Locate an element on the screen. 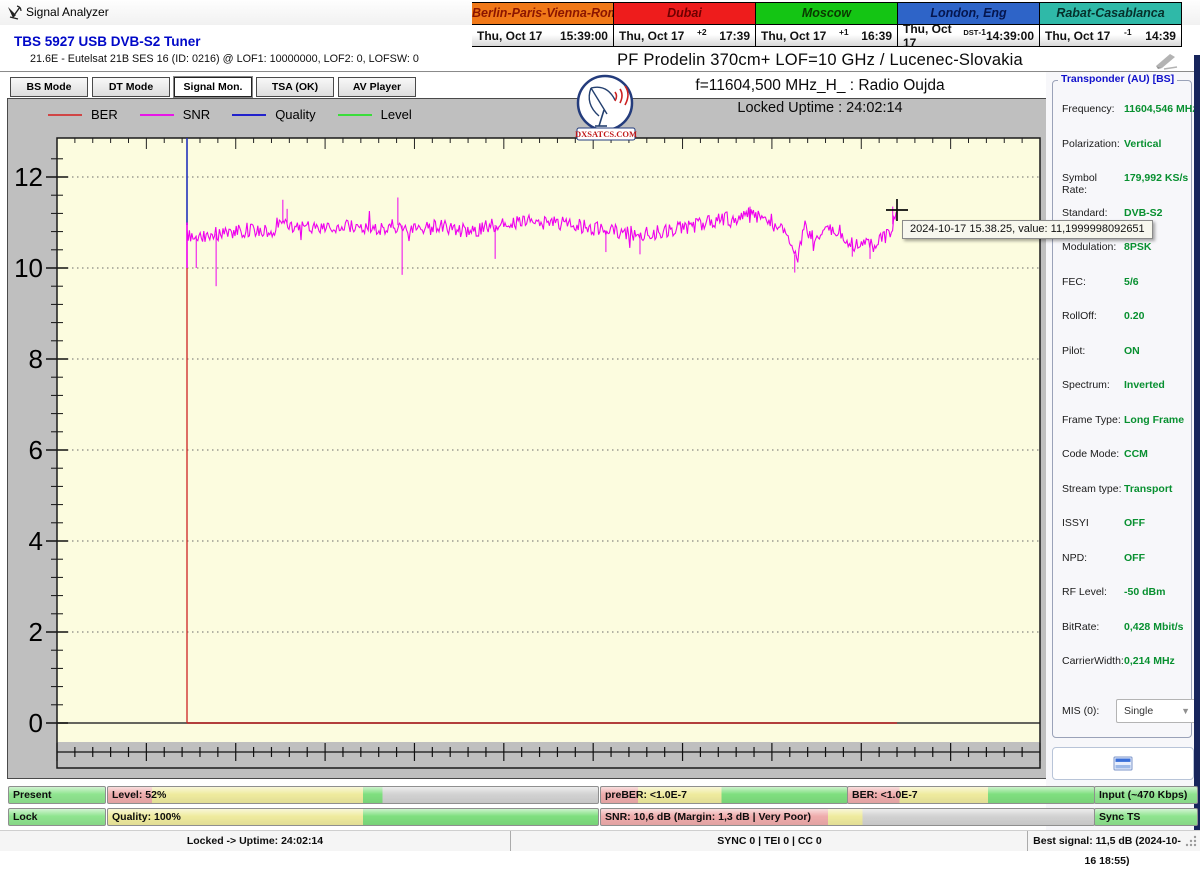  clock-cell: Moscow Thu, Oct 17 +1 16:39 is located at coordinates (827, 24).